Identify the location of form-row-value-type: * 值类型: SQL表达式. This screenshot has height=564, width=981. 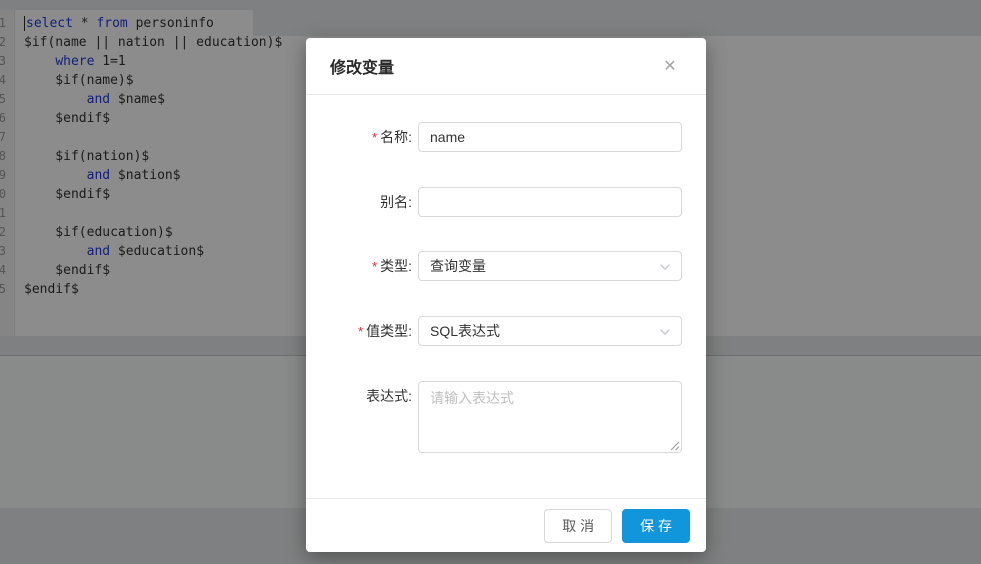
(494, 331).